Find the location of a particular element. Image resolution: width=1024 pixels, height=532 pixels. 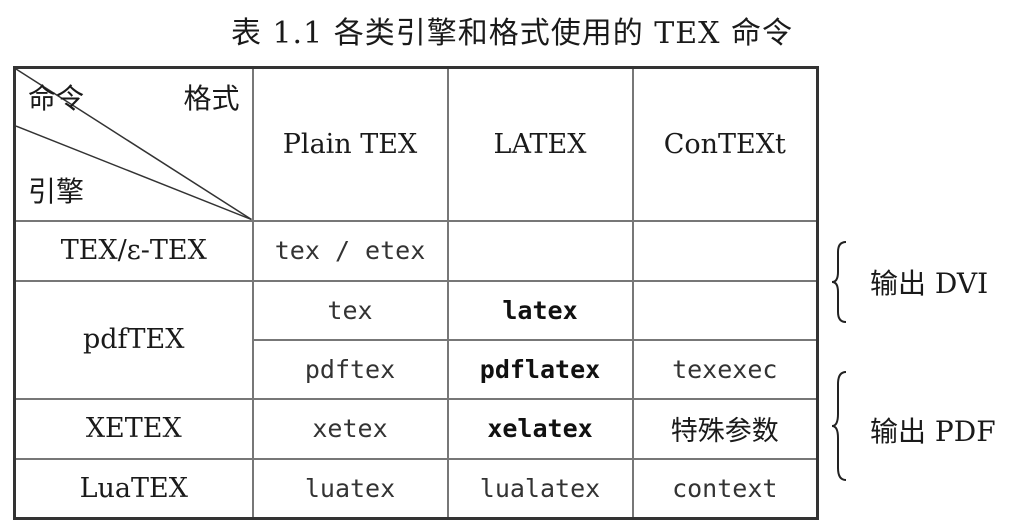

engine-cell: TEX/ε-TEX is located at coordinates (133, 250).